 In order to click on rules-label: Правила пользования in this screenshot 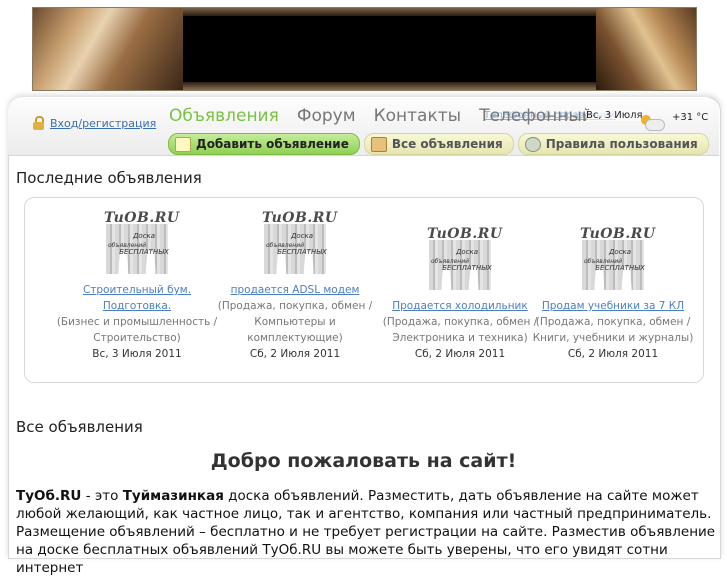, I will do `click(621, 144)`.